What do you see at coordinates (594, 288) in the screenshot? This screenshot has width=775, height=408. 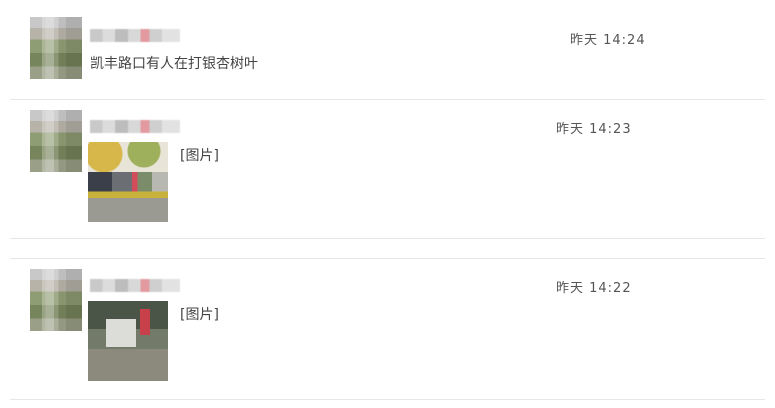 I see `message-time: 昨天 14:22` at bounding box center [594, 288].